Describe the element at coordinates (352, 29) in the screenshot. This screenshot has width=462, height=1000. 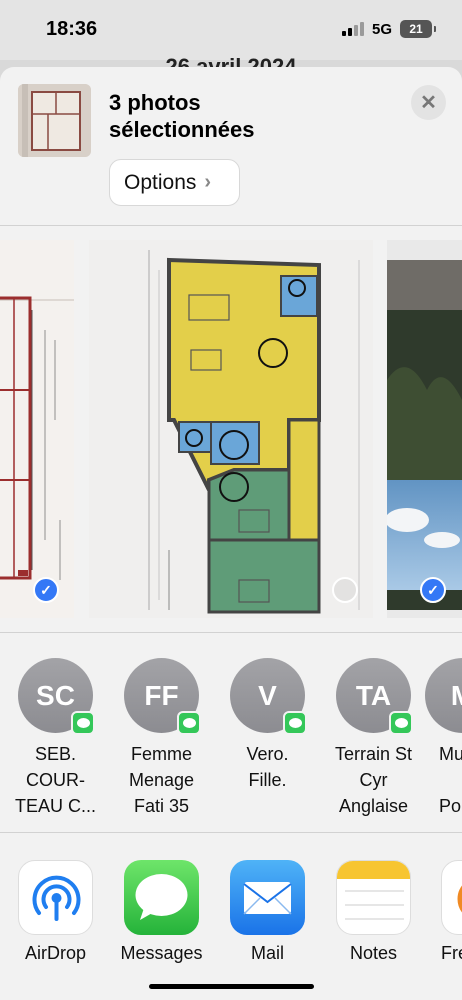
I see `cellular-signal-icon` at that location.